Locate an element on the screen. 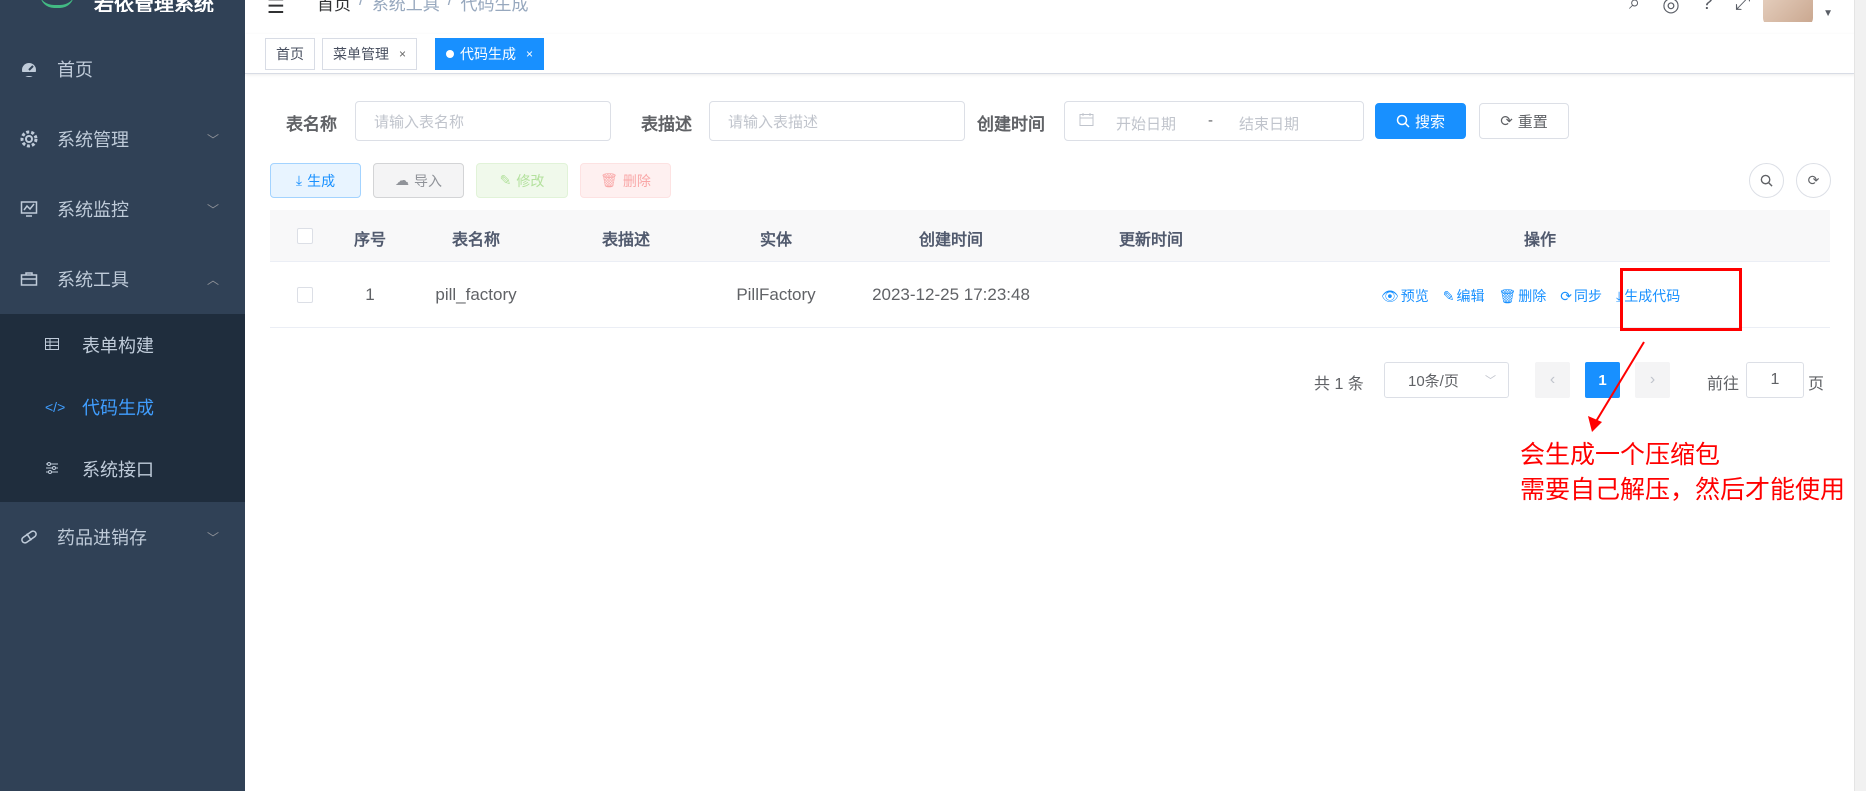  annotation-line: 会生成一个压缩包 is located at coordinates (1620, 455).